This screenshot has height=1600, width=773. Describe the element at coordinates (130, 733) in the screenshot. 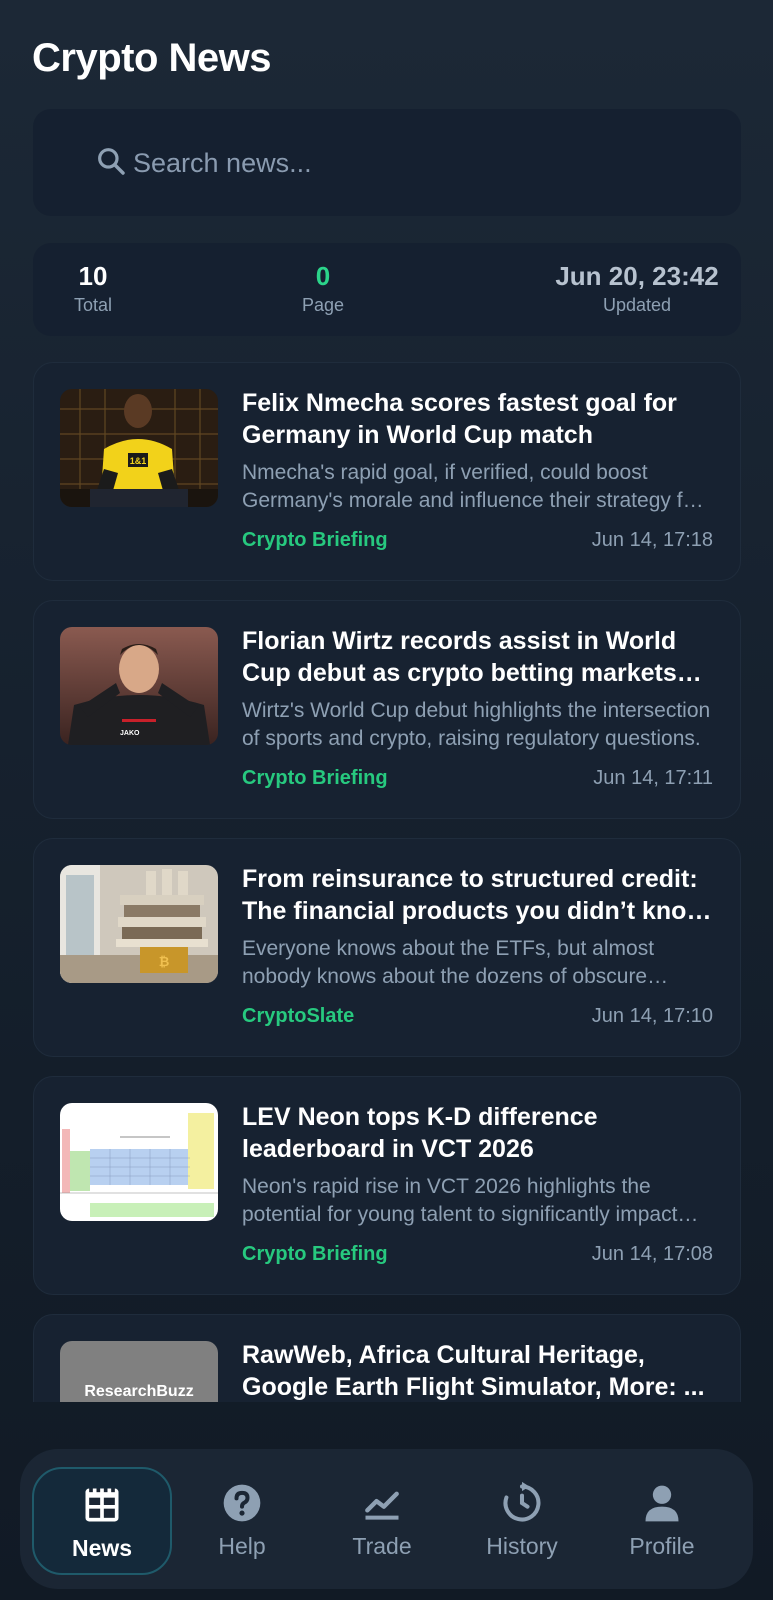

I see `thumb-text: JAKO` at that location.